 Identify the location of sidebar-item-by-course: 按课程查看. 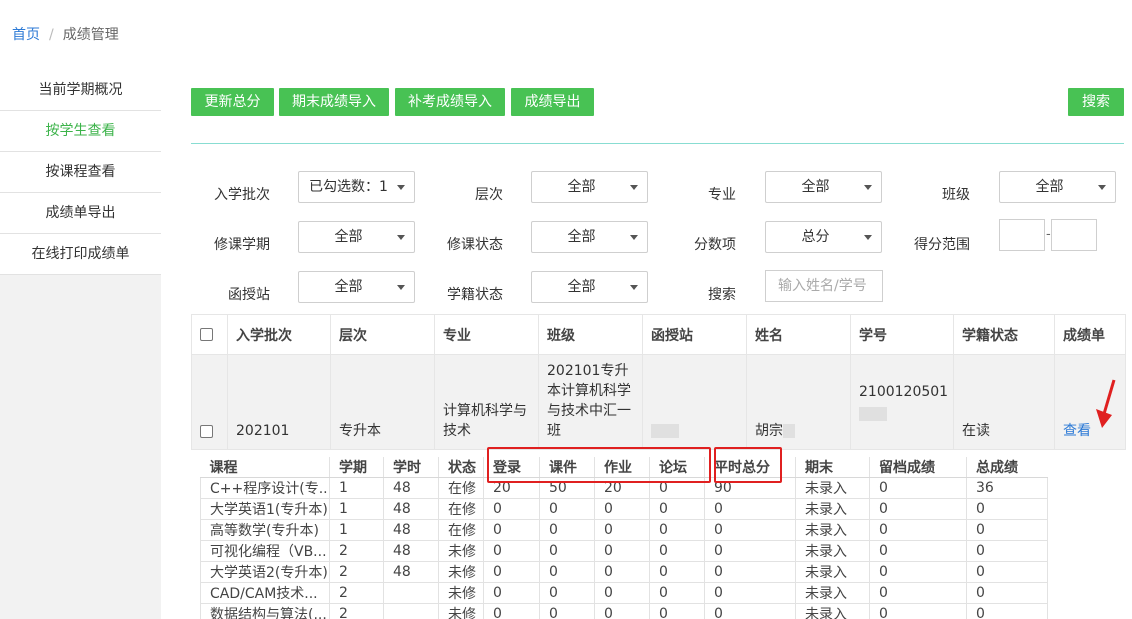
(80, 172).